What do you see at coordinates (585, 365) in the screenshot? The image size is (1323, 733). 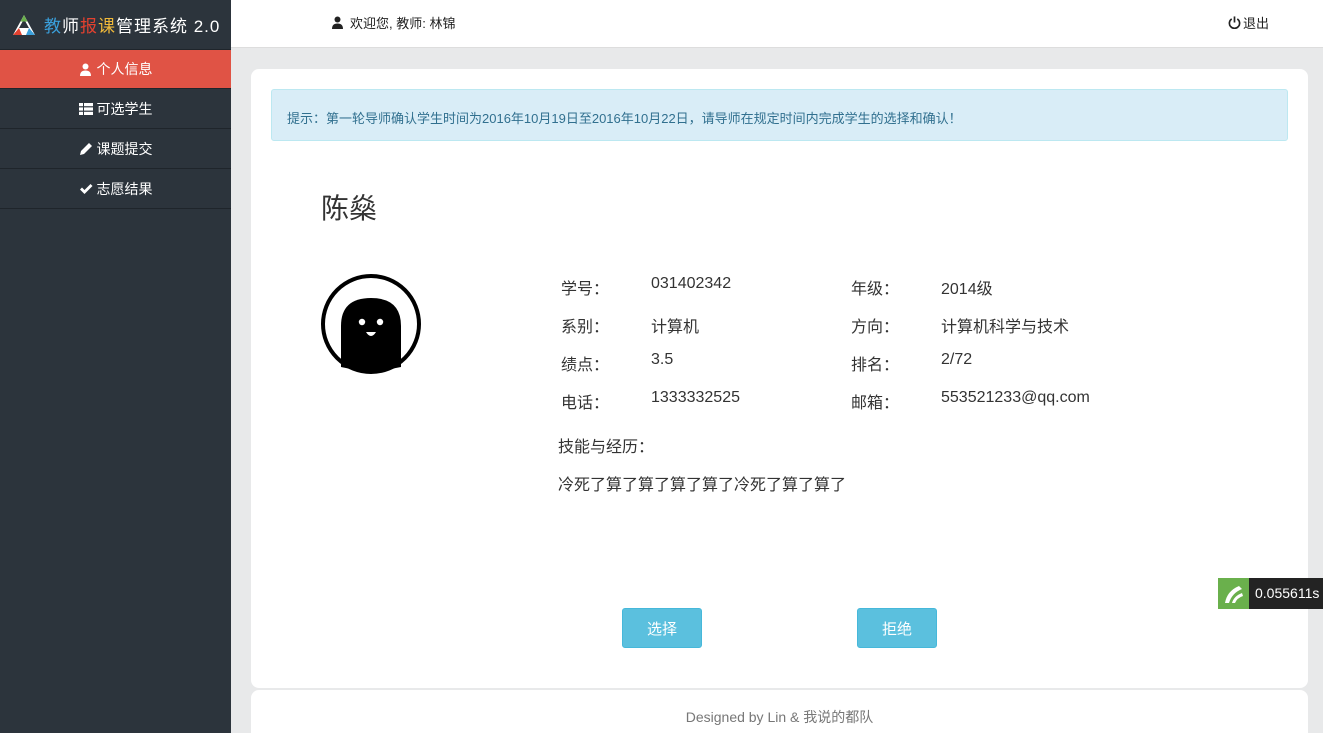 I see `field-gpa-label: 绩点：` at bounding box center [585, 365].